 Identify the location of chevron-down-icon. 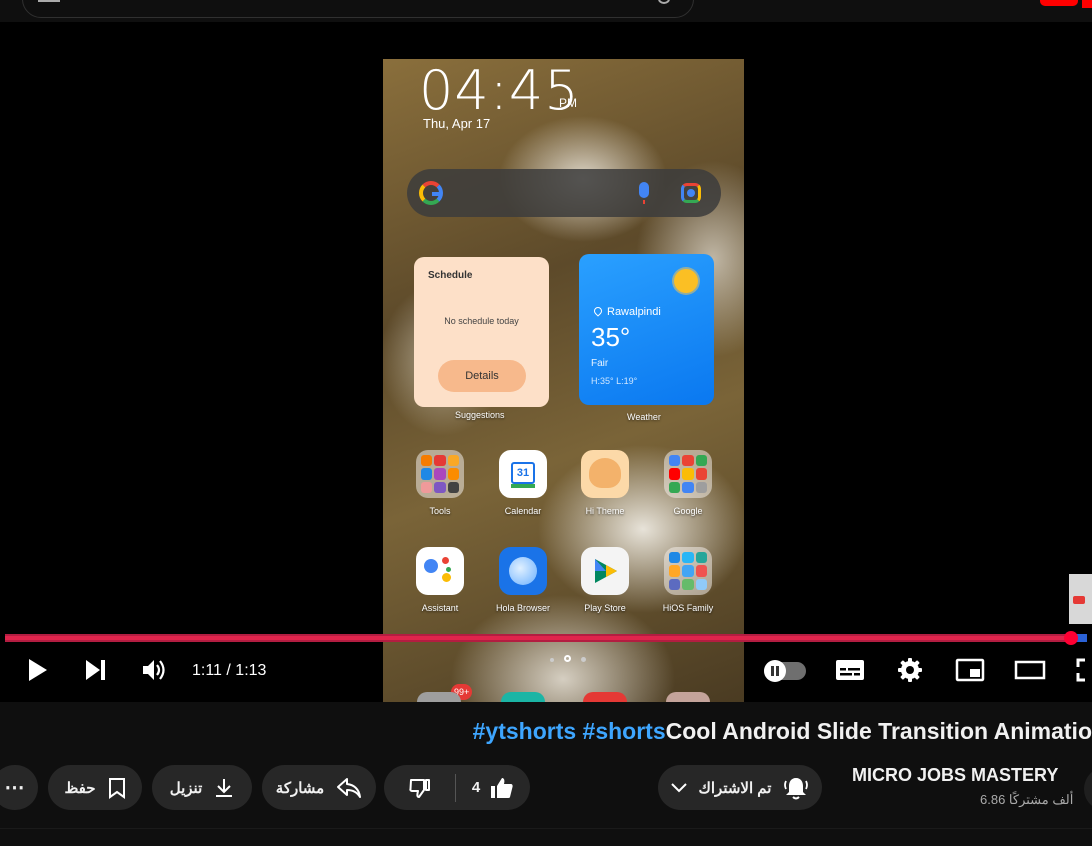
(678, 787).